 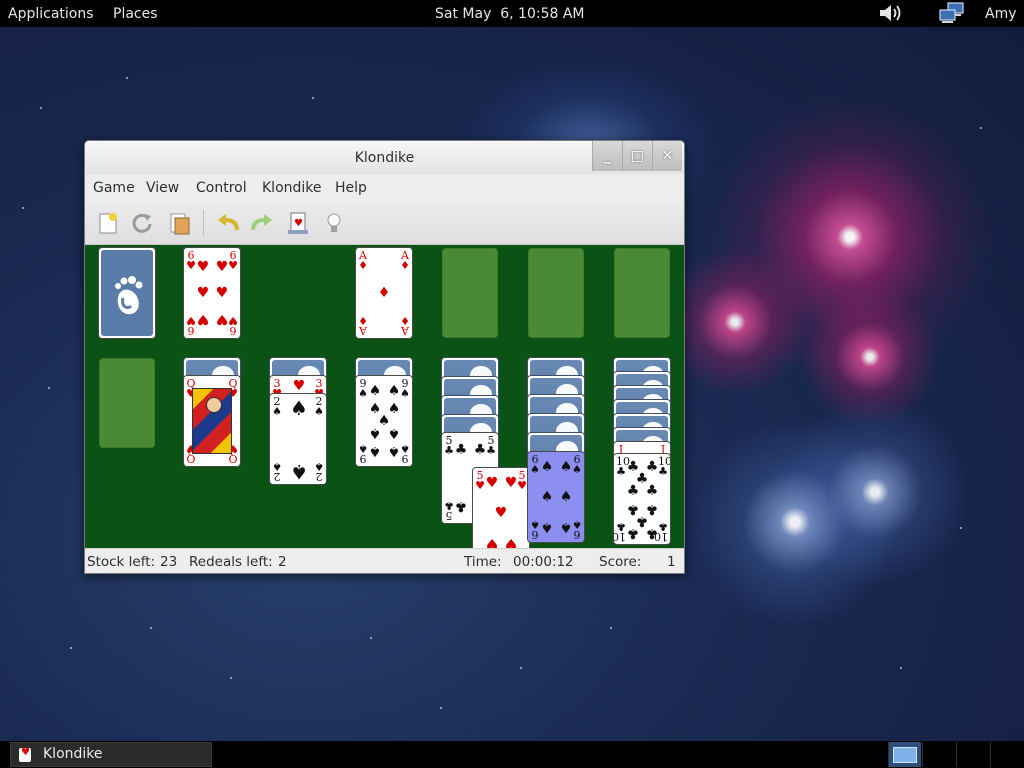 What do you see at coordinates (298, 223) in the screenshot?
I see `deal-icon: ♥` at bounding box center [298, 223].